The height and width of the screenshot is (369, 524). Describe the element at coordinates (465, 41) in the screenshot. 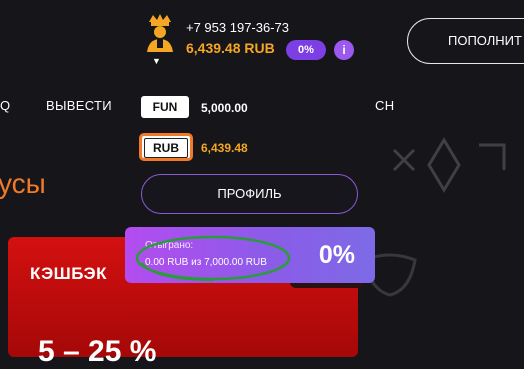

I see `topup-button: ПОПОЛНИТ` at that location.